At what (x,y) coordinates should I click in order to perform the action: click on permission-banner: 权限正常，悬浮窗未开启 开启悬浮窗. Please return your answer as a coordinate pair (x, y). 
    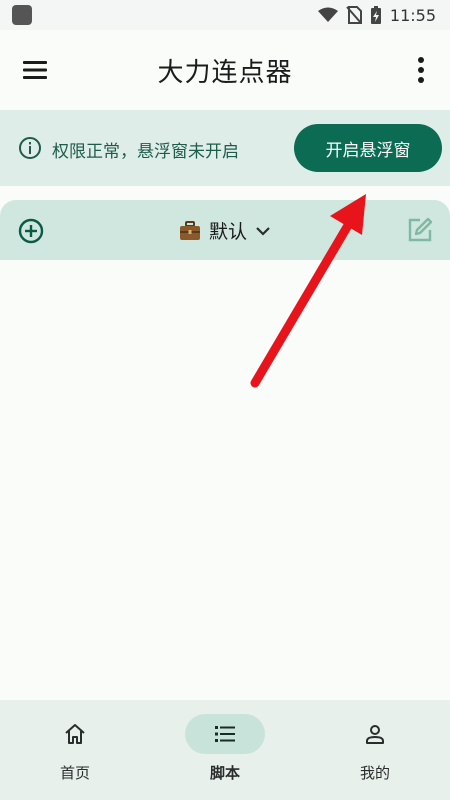
    Looking at the image, I should click on (225, 148).